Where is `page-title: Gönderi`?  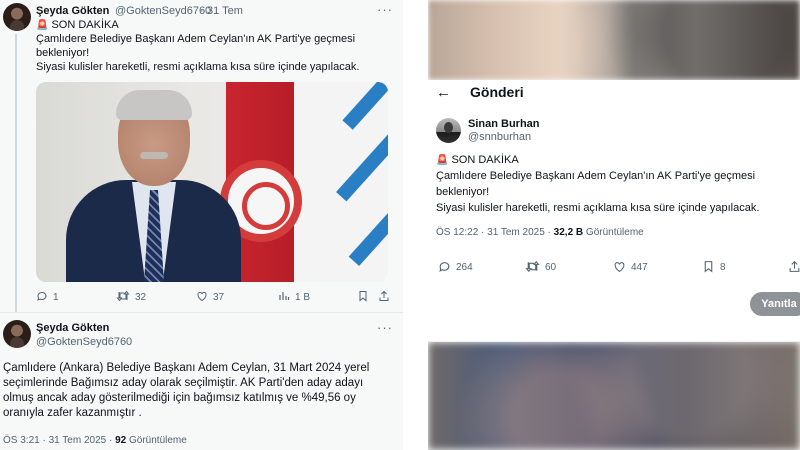 page-title: Gönderi is located at coordinates (497, 92).